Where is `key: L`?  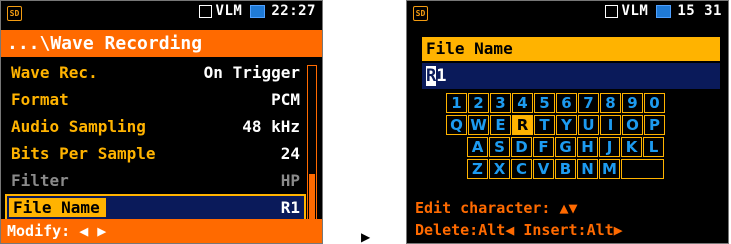 key: L is located at coordinates (653, 147).